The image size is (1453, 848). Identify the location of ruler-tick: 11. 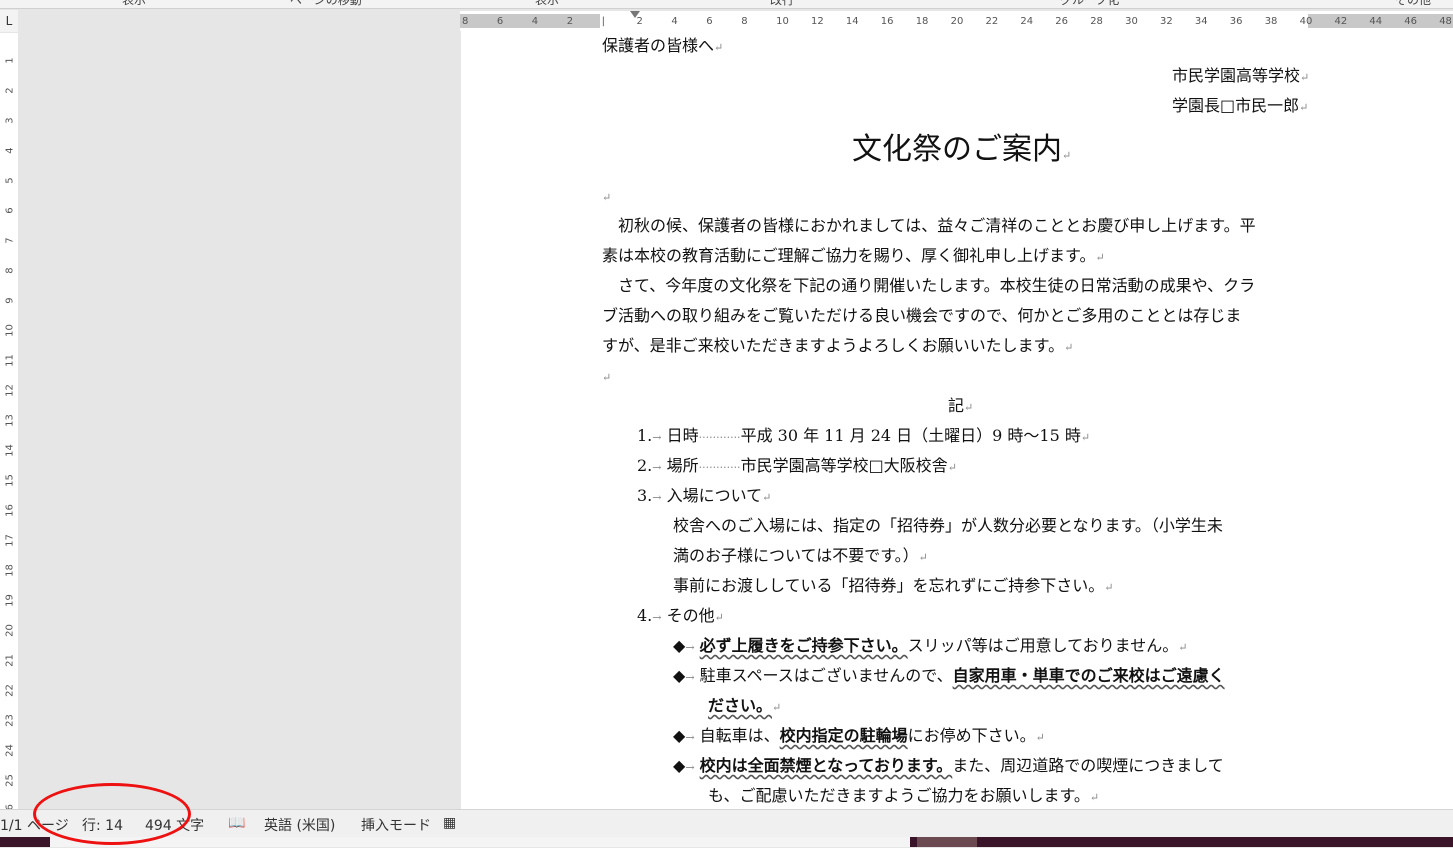
(10, 360).